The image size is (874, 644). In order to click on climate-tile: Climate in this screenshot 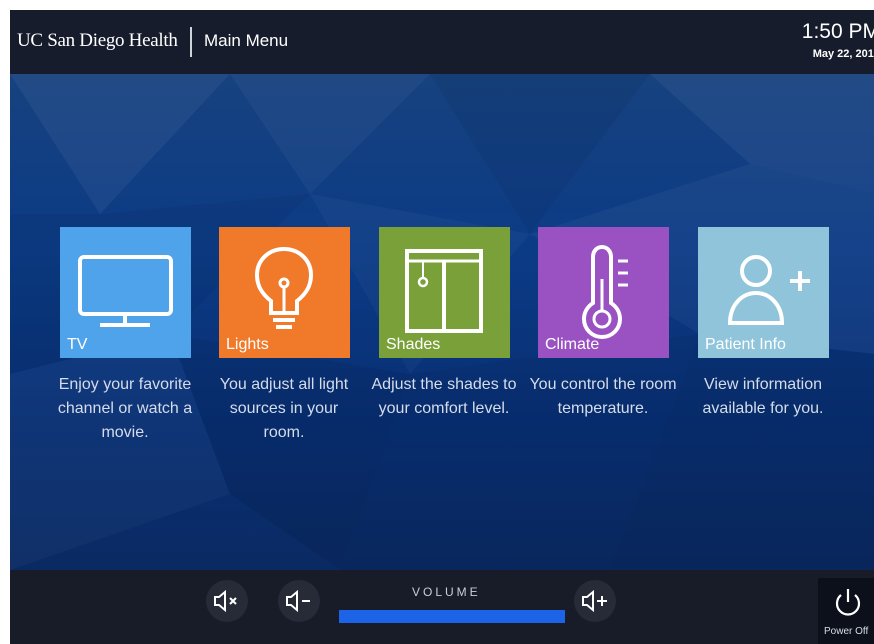, I will do `click(603, 292)`.